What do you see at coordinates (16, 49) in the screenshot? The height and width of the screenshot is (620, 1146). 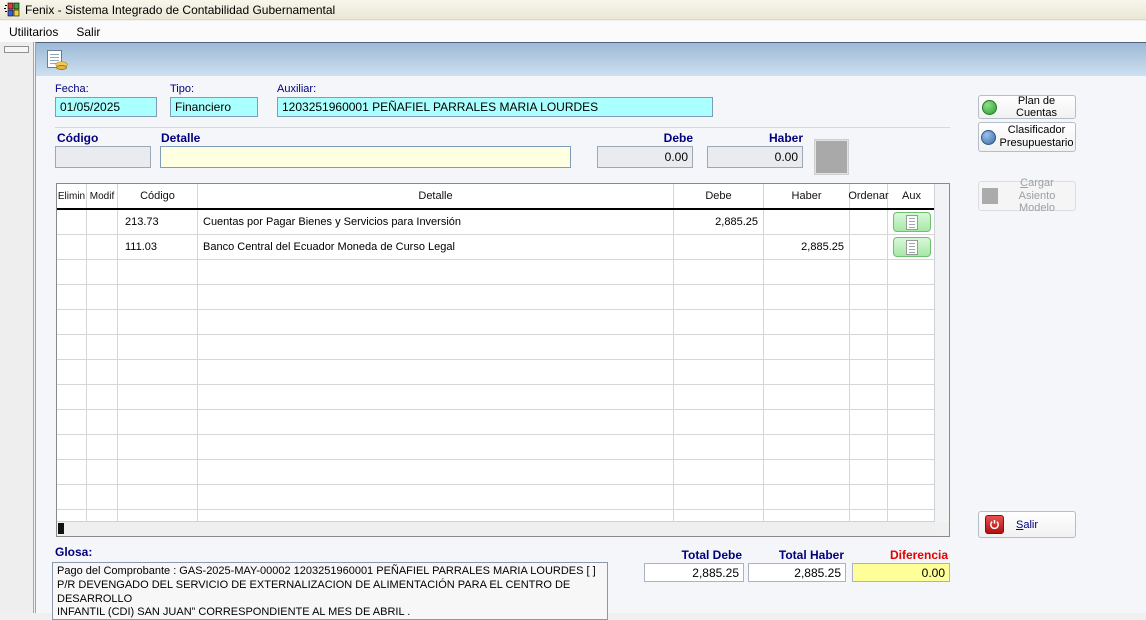 I see `panel-splitter-handle` at bounding box center [16, 49].